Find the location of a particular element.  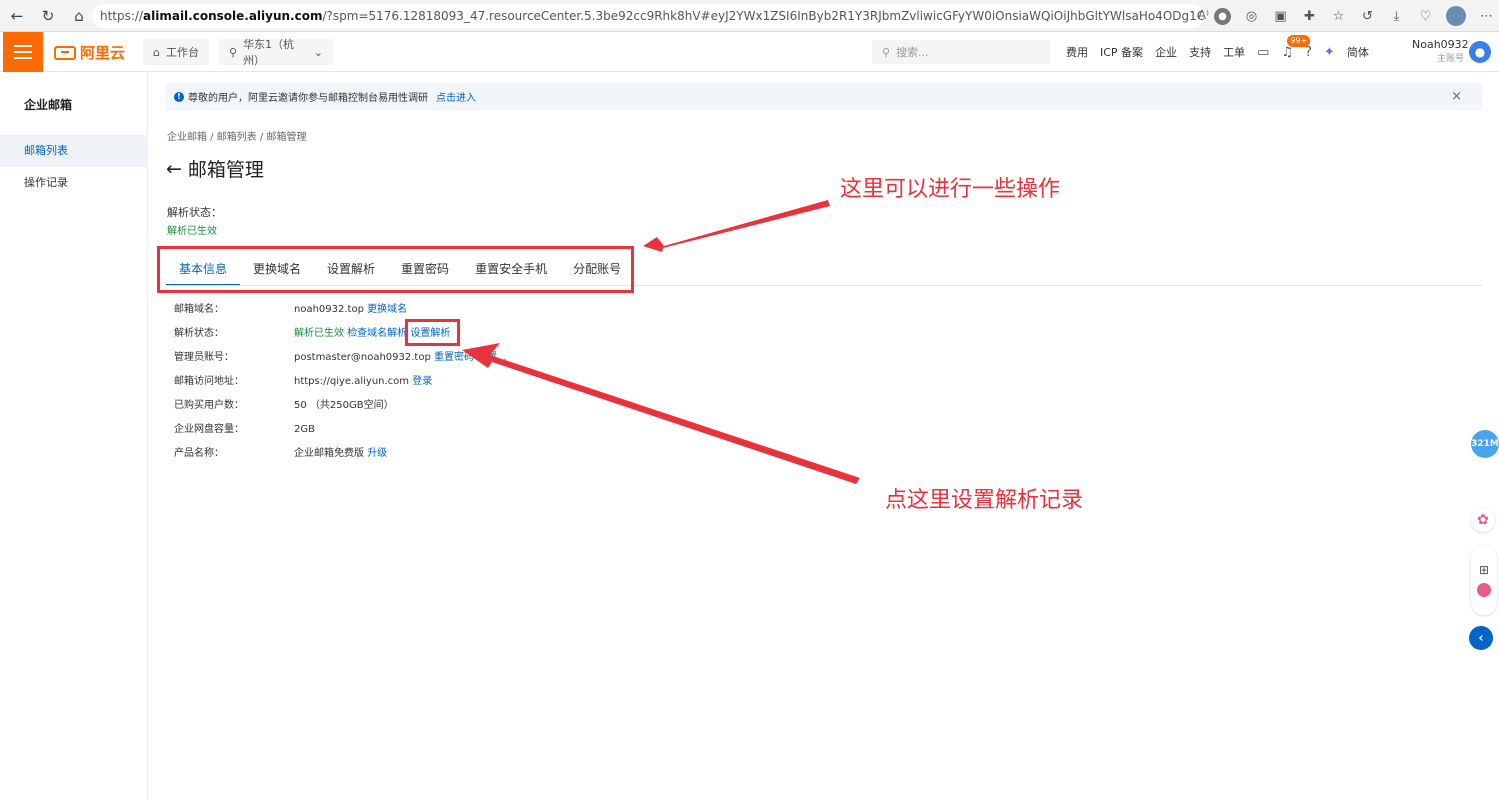

qr-code-icon: ⊞ is located at coordinates (1484, 570).